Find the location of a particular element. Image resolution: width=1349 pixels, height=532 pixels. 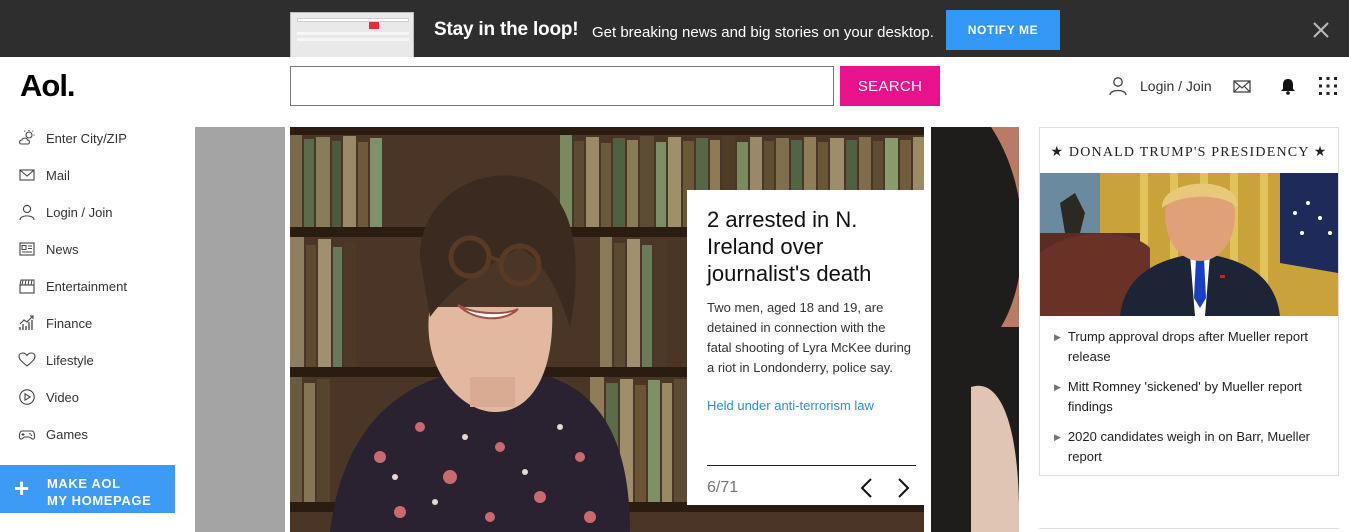

sidebar-item-entertainment: Entertainment is located at coordinates (72, 286).